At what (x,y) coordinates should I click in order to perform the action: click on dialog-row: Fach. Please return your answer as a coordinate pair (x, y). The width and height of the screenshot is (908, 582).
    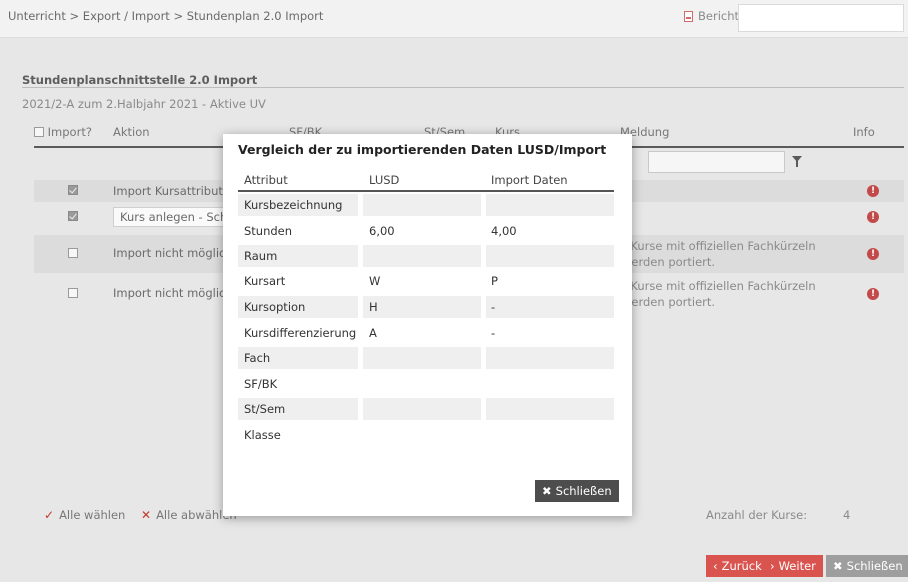
    Looking at the image, I should click on (426, 358).